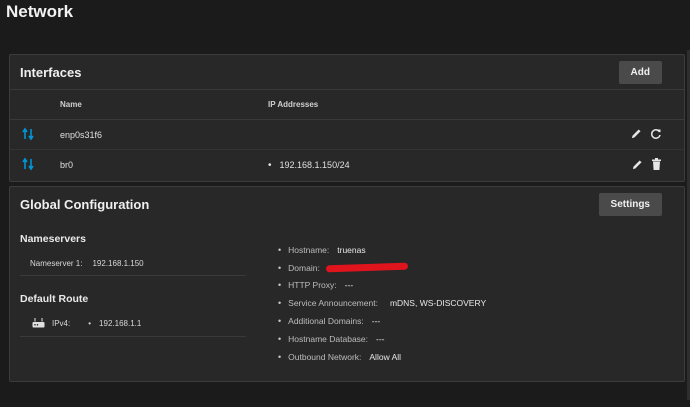 This screenshot has height=407, width=690. I want to click on nameservers-title: Nameservers, so click(53, 239).